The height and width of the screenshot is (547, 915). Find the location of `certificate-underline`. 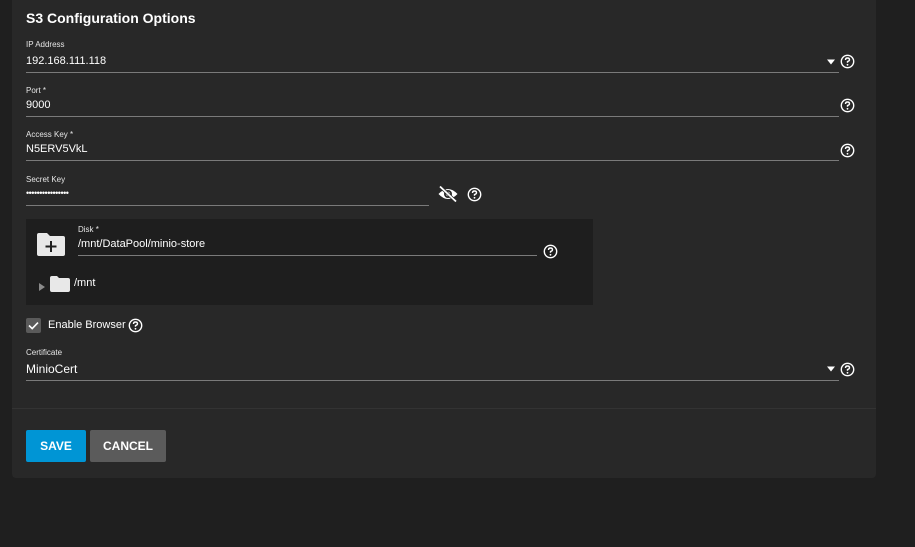

certificate-underline is located at coordinates (432, 380).